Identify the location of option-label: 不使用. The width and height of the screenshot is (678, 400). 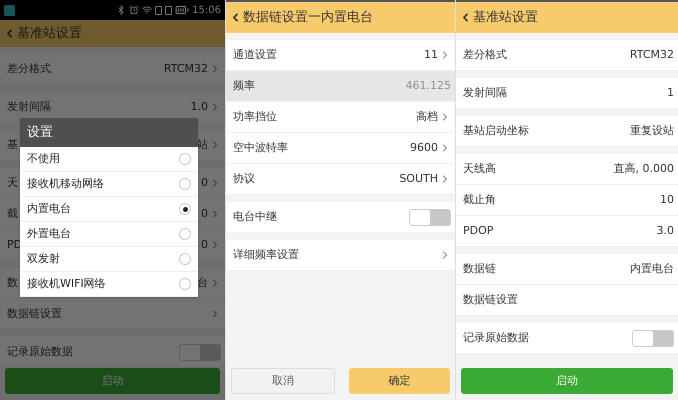
(43, 158).